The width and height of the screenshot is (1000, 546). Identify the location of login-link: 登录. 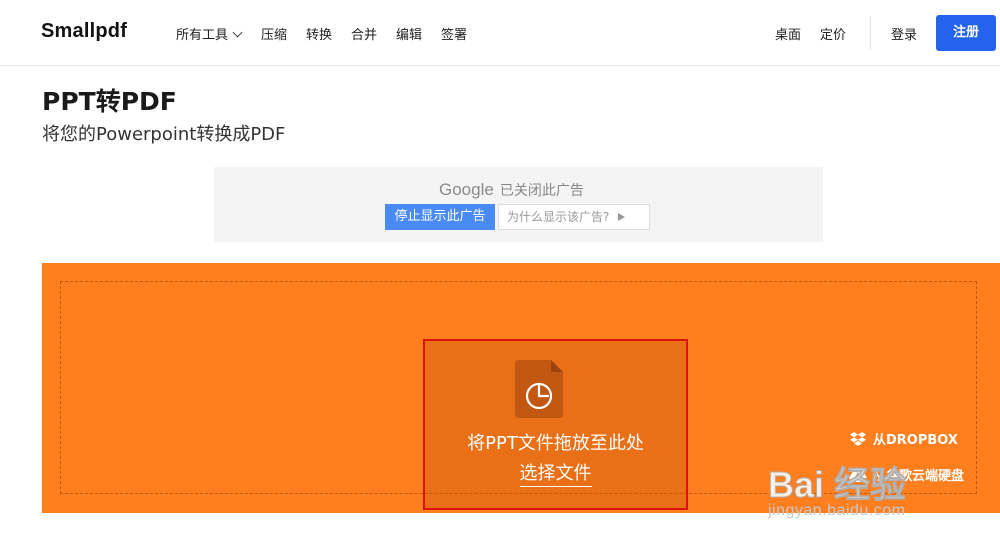
(904, 33).